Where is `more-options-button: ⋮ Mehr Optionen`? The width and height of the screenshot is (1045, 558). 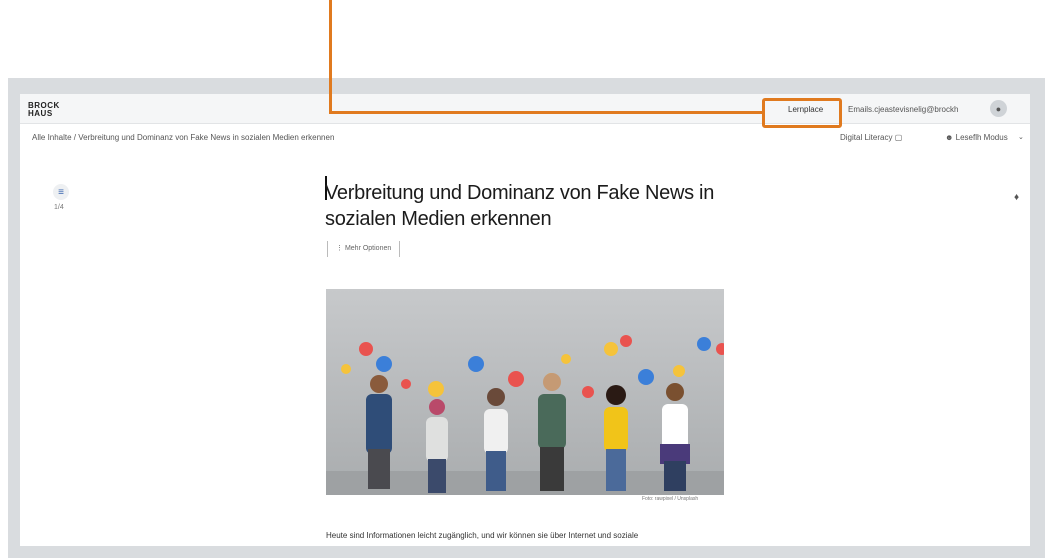
more-options-button: ⋮ Mehr Optionen is located at coordinates (364, 249).